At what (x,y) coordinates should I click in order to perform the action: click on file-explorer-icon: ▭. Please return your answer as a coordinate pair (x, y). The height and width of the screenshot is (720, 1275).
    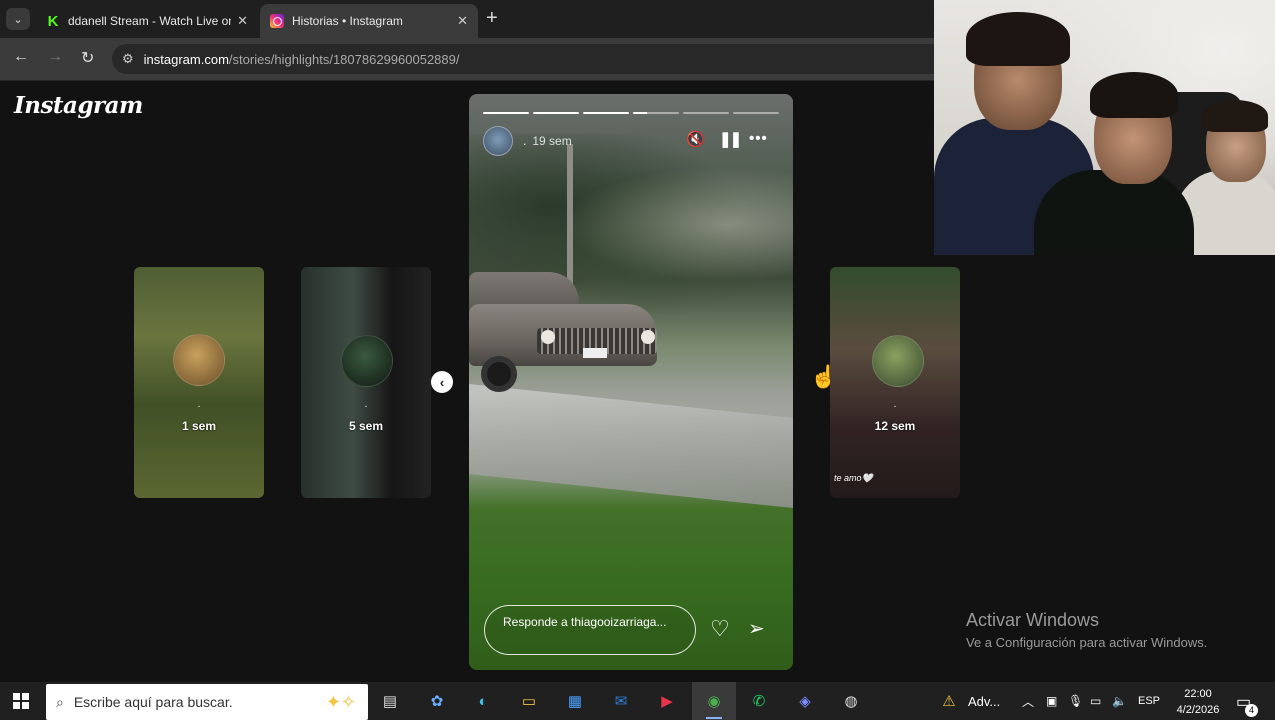
    Looking at the image, I should click on (529, 701).